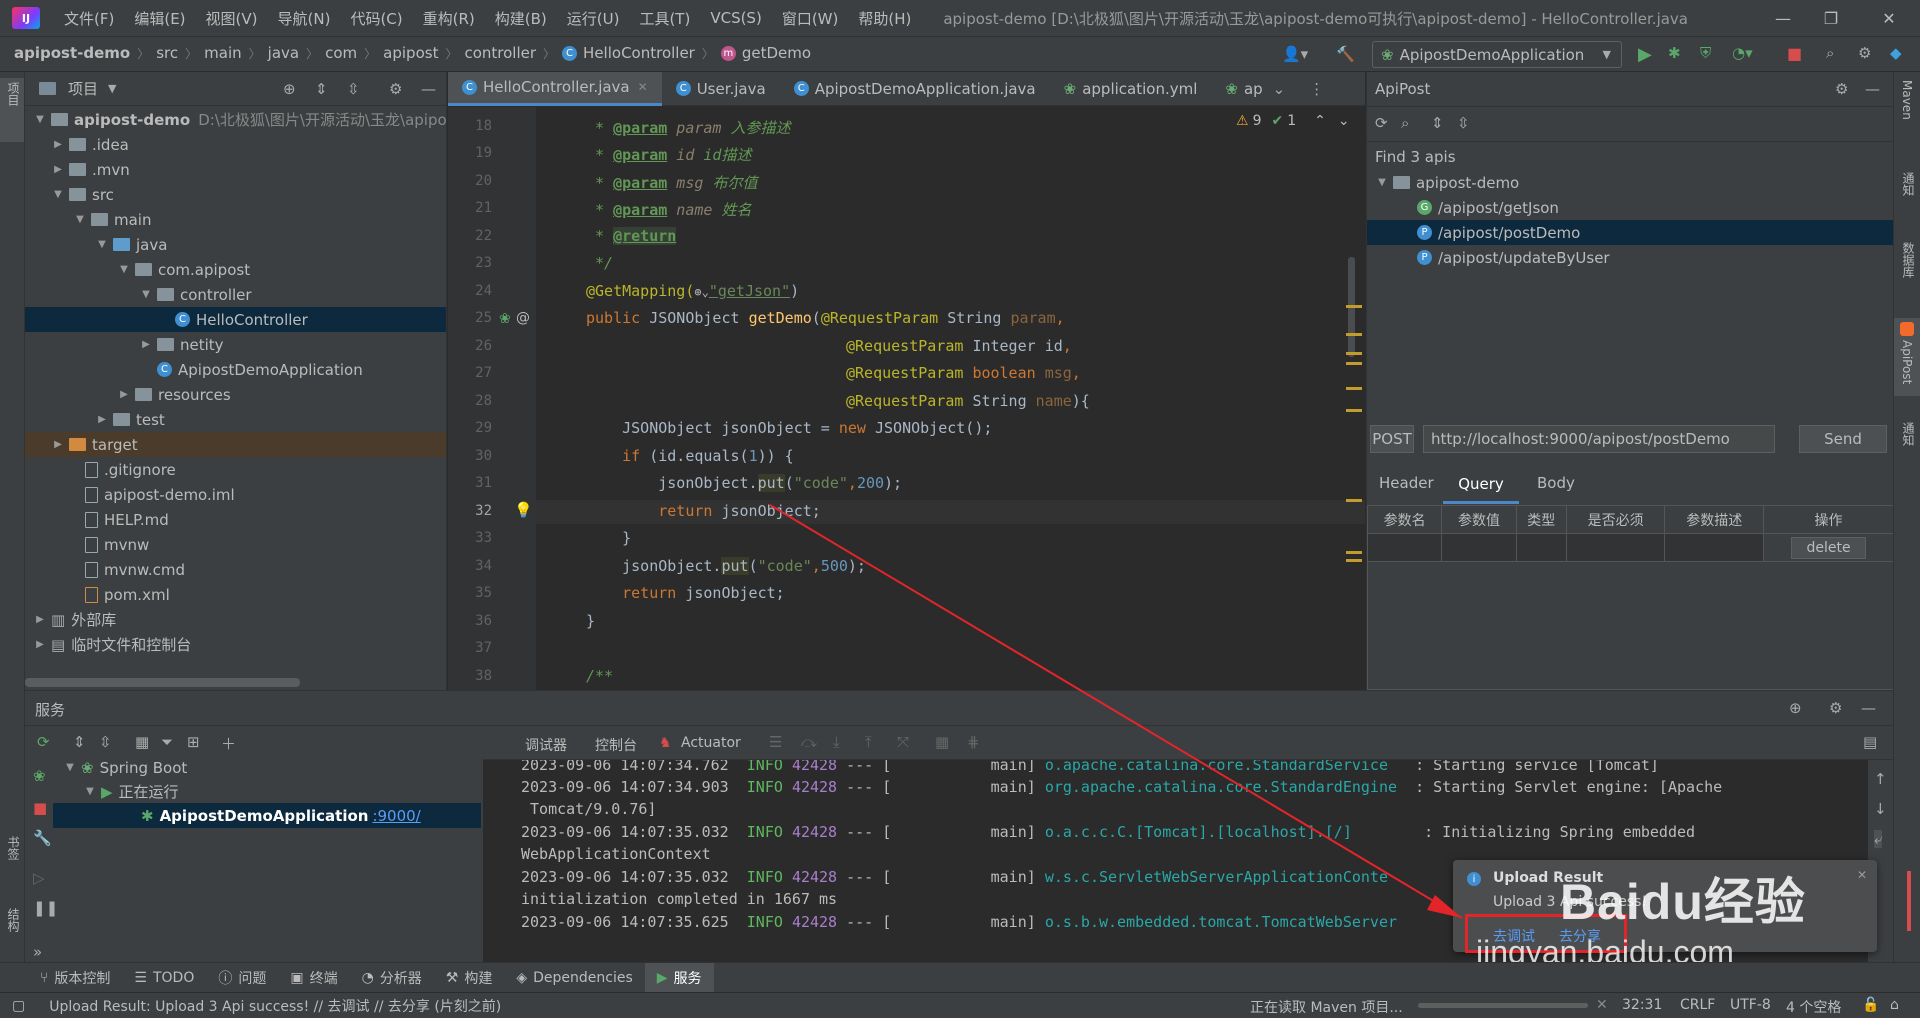 This screenshot has width=1920, height=1018. I want to click on toolwindow-build: ⚒ 构建, so click(469, 978).